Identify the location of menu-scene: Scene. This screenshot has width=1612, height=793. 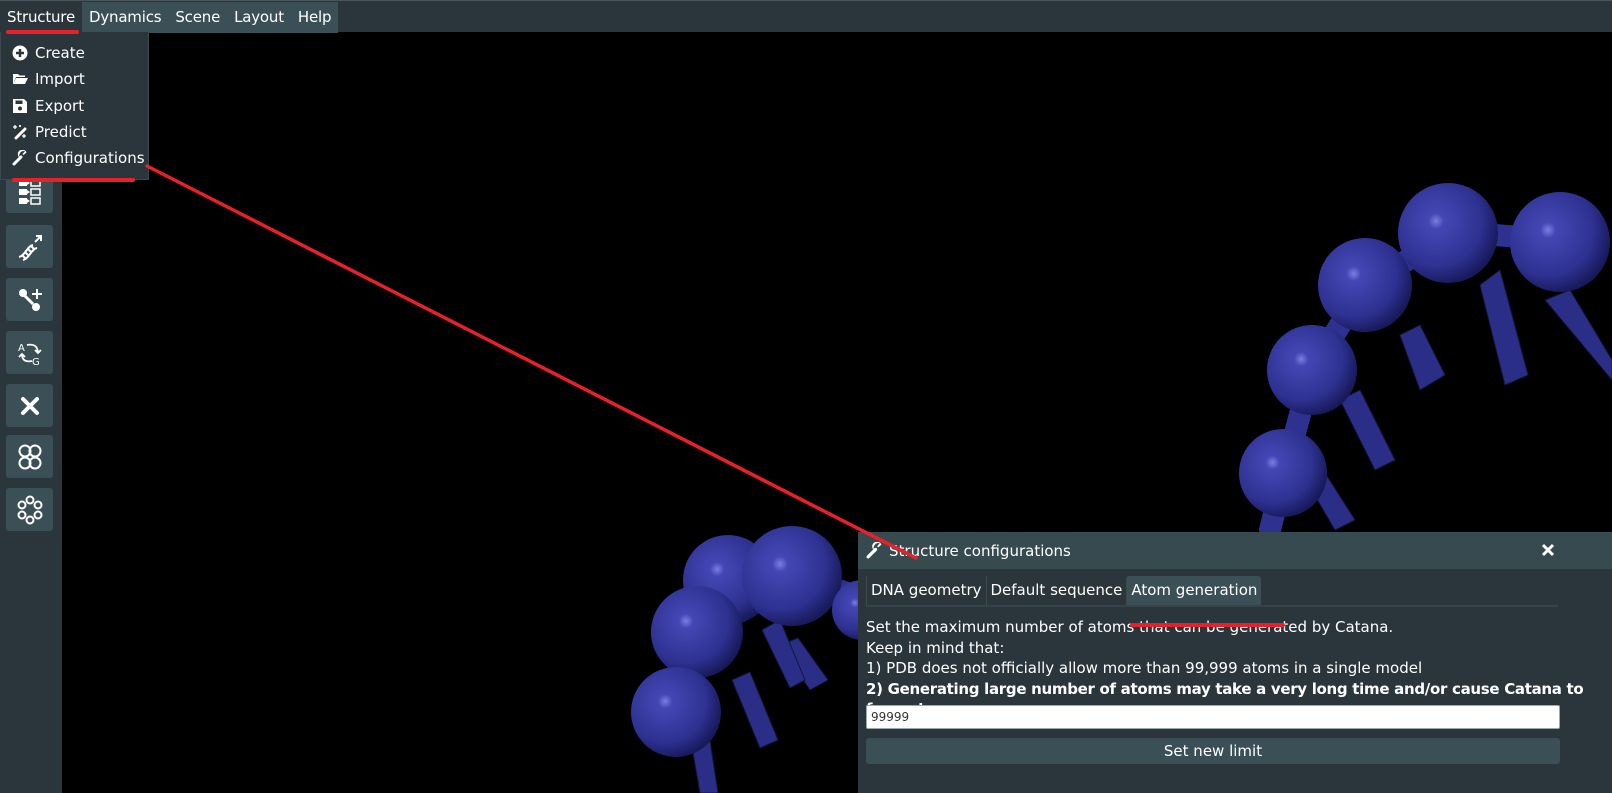
(197, 17).